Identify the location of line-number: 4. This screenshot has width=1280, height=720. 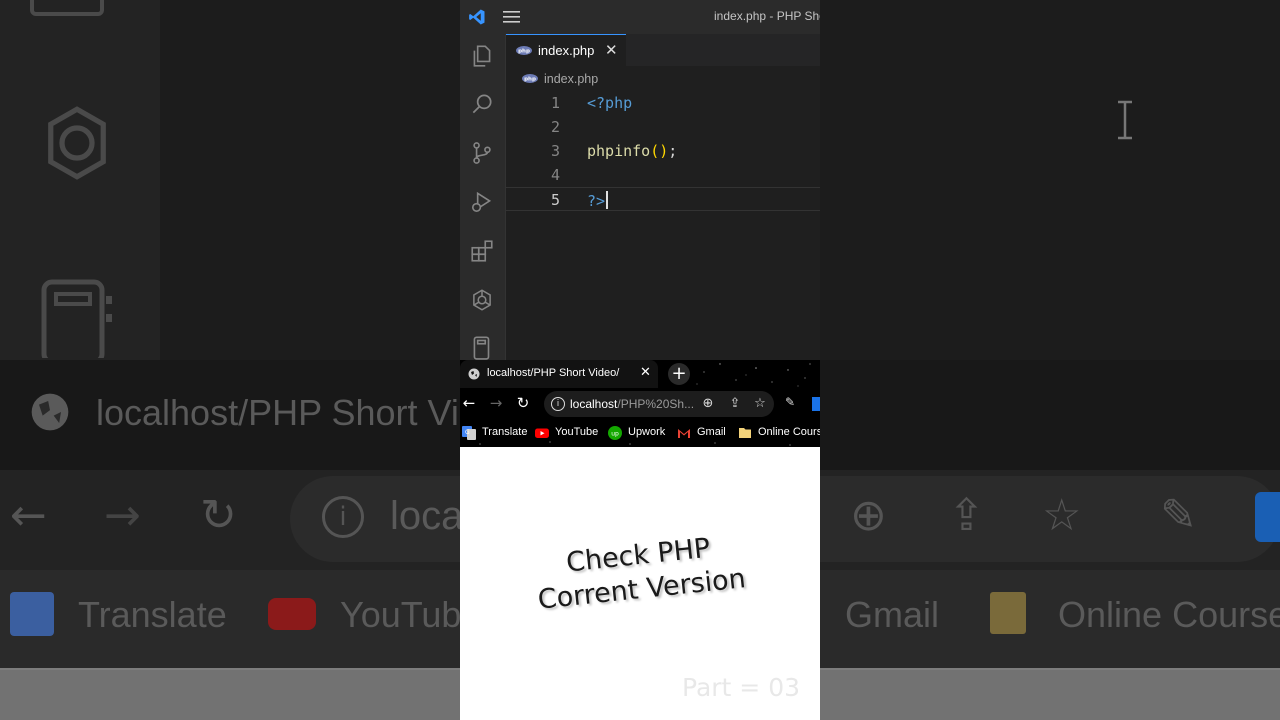
(555, 175).